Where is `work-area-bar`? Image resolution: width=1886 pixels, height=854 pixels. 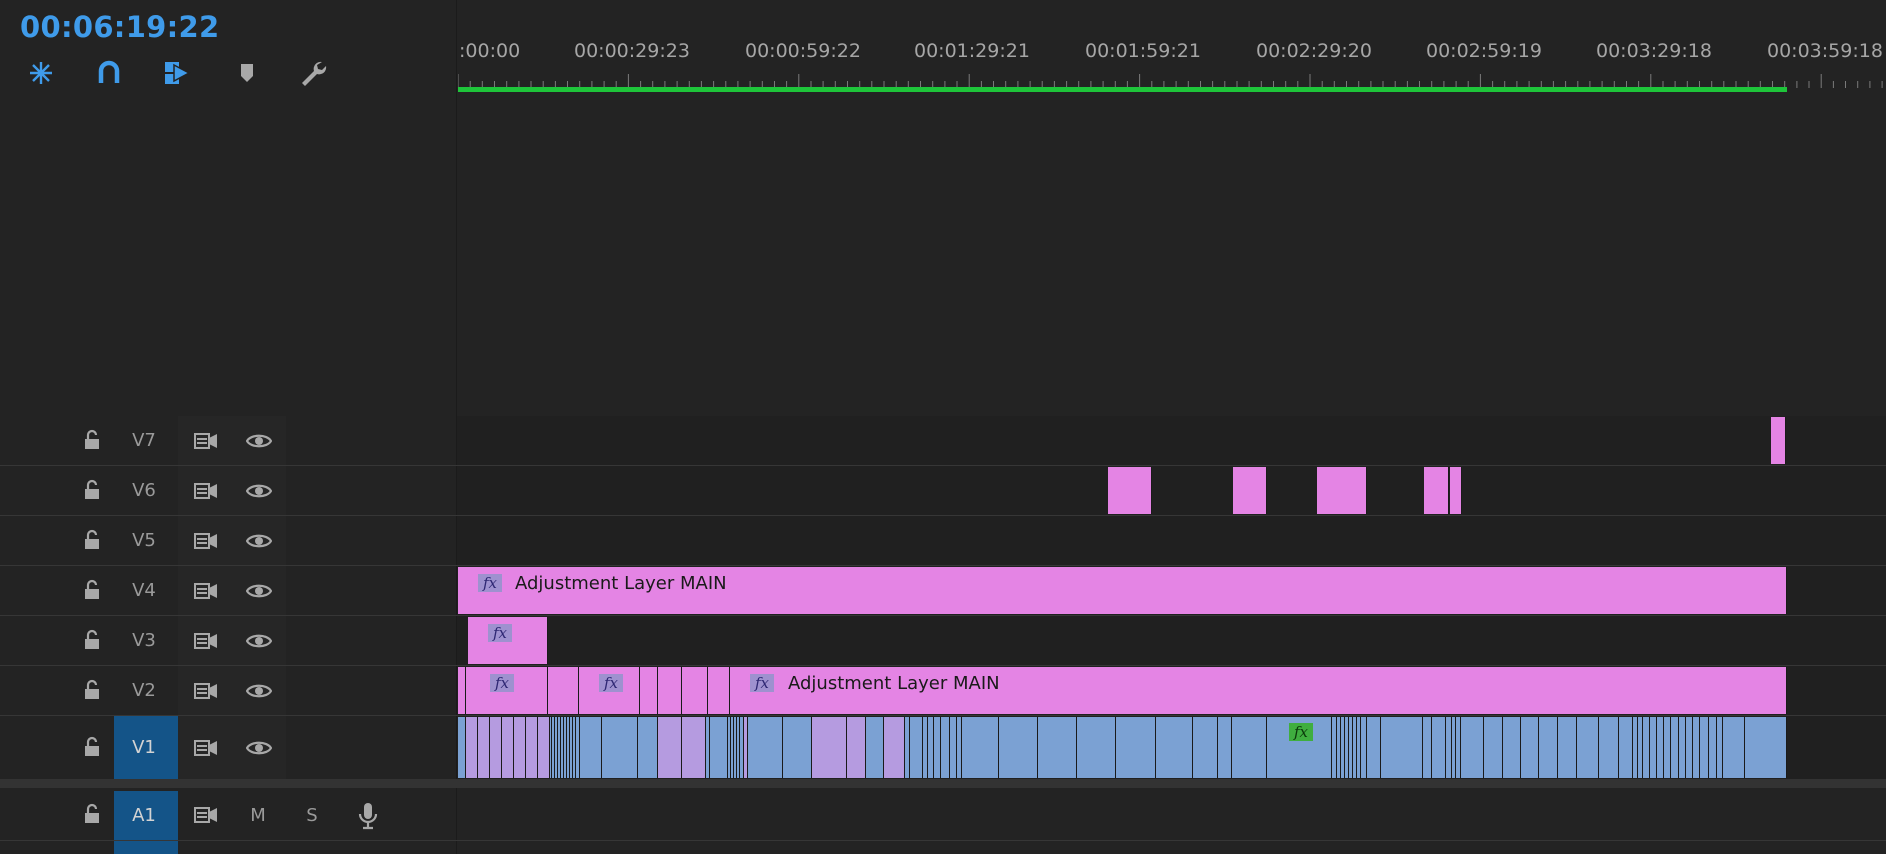 work-area-bar is located at coordinates (1122, 89).